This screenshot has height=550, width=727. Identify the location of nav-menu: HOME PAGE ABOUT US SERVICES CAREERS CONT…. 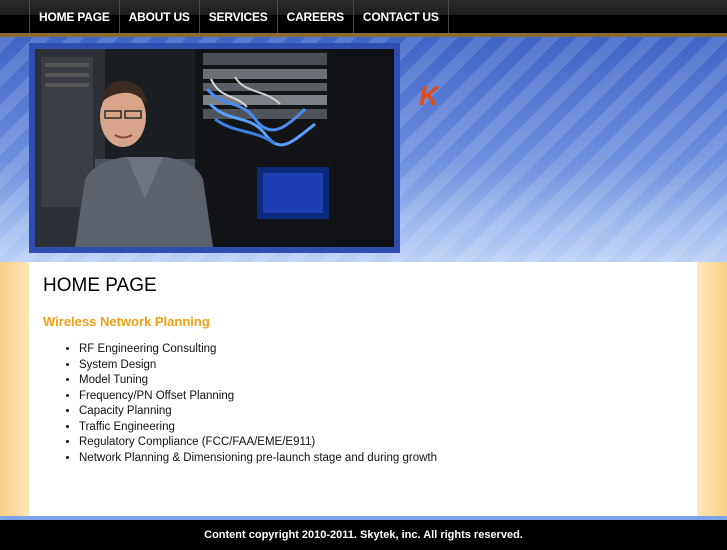
(363, 16).